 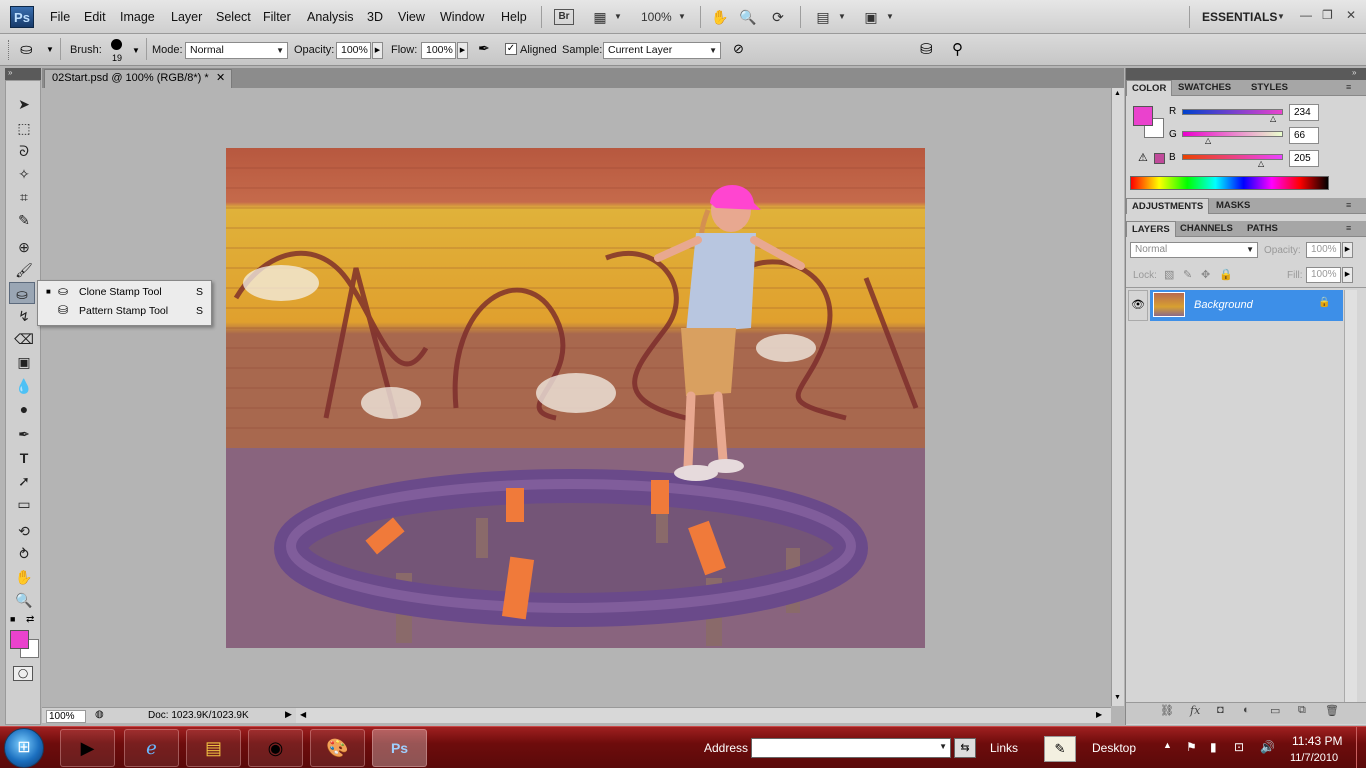 What do you see at coordinates (1239, 747) in the screenshot?
I see `network-icon: ⊡` at bounding box center [1239, 747].